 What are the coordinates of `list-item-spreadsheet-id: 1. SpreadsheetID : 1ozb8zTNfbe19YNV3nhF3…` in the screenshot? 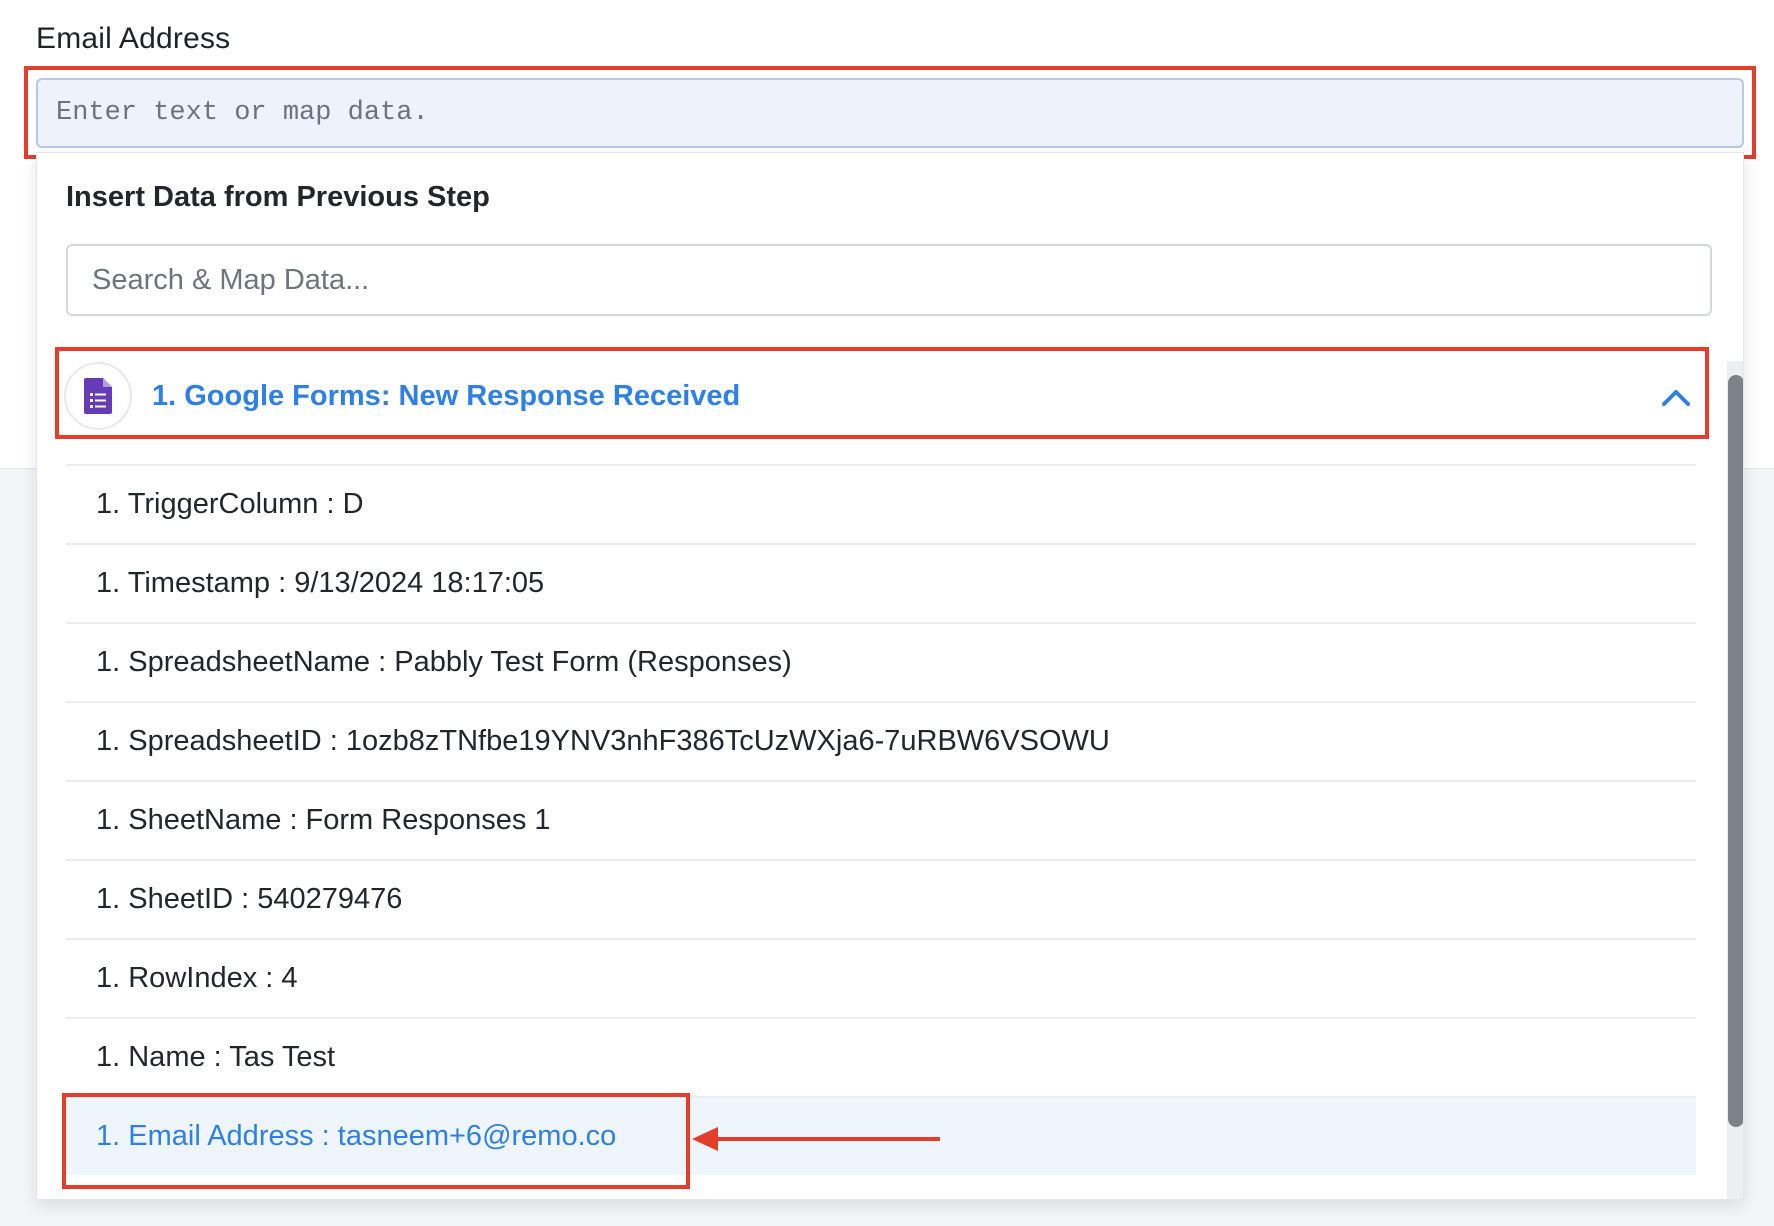 It's located at (881, 740).